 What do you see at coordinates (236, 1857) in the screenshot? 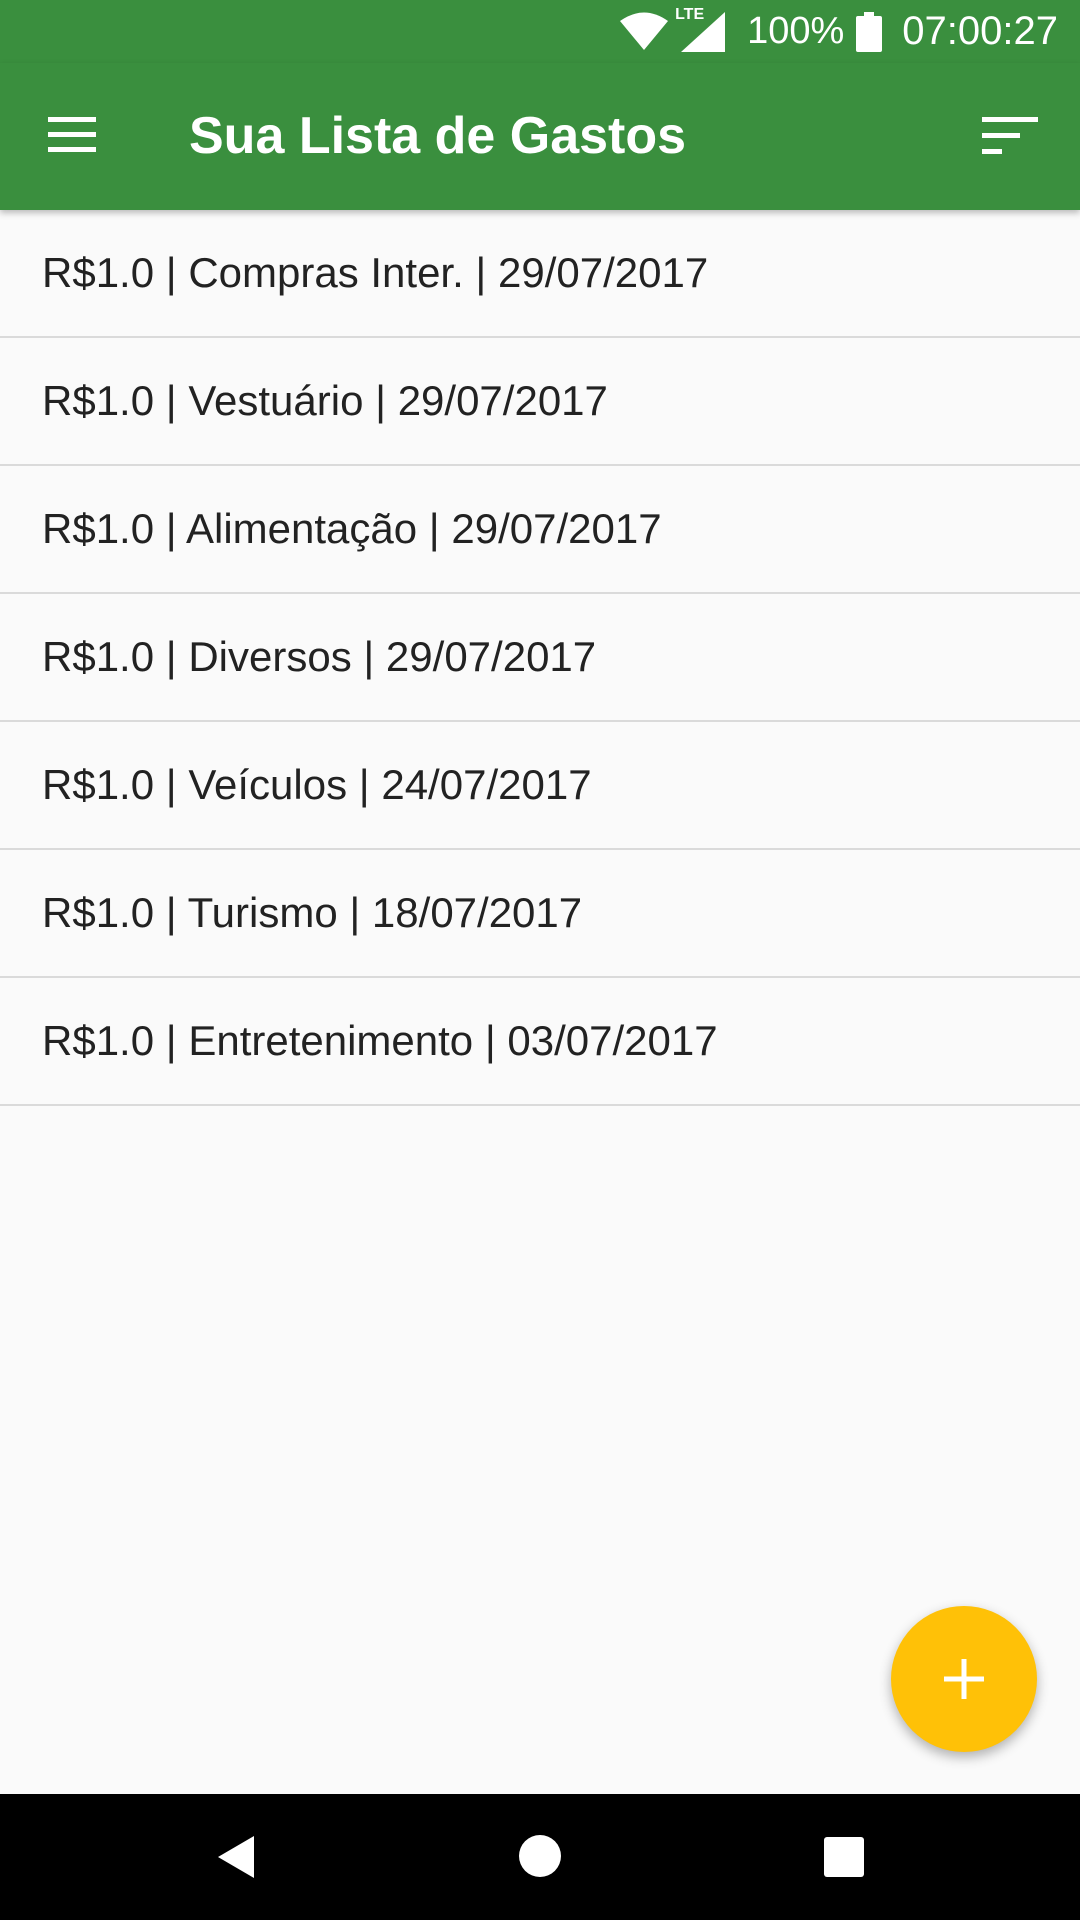
I see `back-icon` at bounding box center [236, 1857].